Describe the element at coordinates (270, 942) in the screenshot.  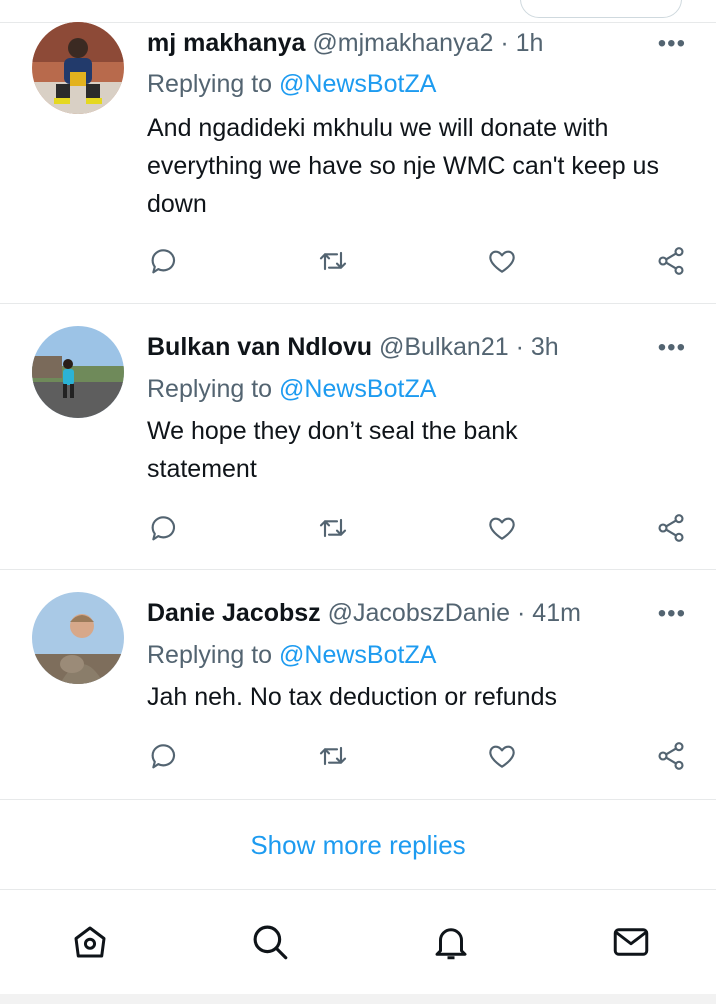
I see `search-icon` at that location.